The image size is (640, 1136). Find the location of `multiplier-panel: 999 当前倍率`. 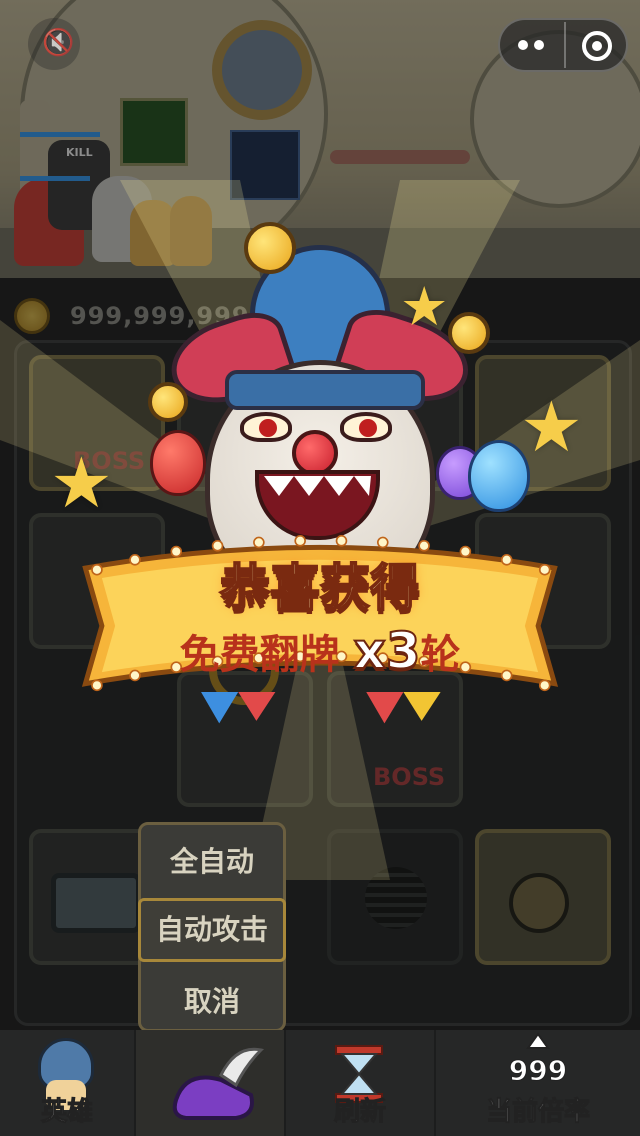

multiplier-panel: 999 当前倍率 is located at coordinates (538, 1083).